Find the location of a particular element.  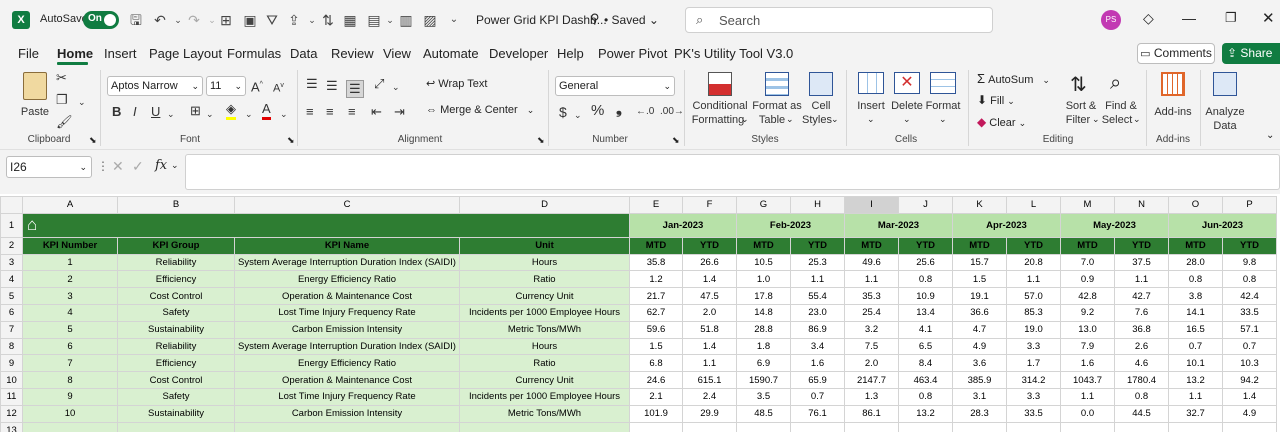

currency-icon: $ is located at coordinates (563, 112).